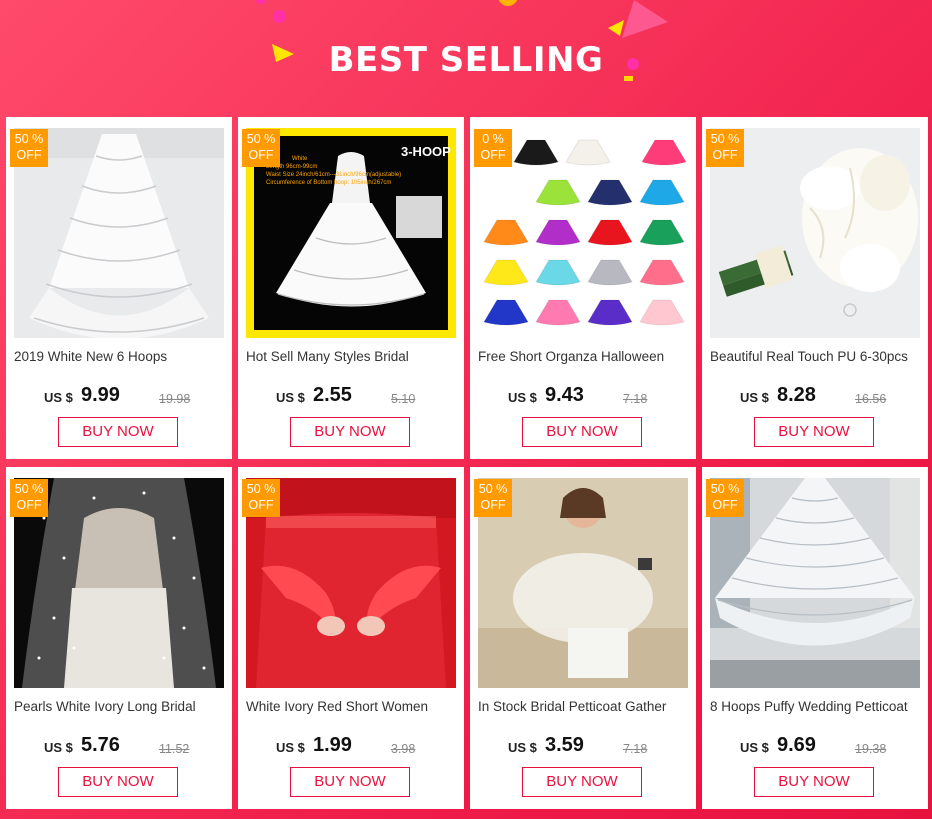 The height and width of the screenshot is (819, 932). Describe the element at coordinates (871, 399) in the screenshot. I see `original-price: 16.56` at that location.